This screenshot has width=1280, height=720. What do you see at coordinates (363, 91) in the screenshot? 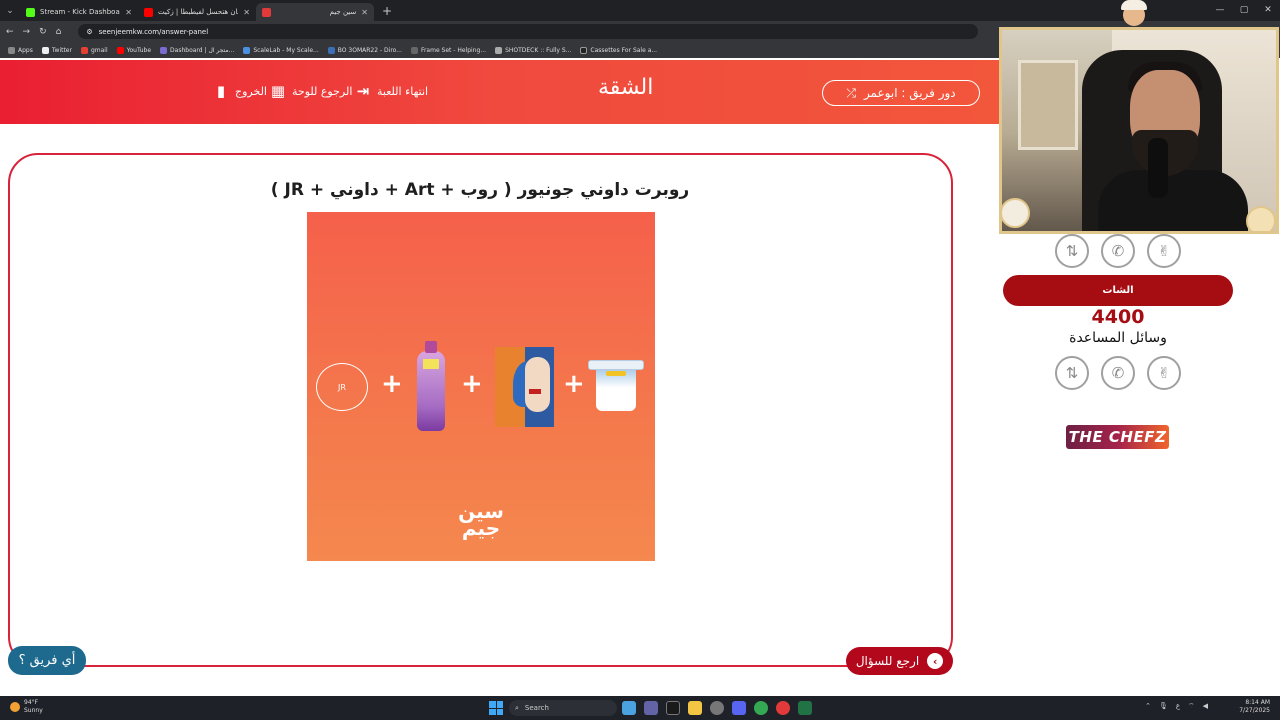
I see `end-arrow-icon: ⇥` at bounding box center [363, 91].